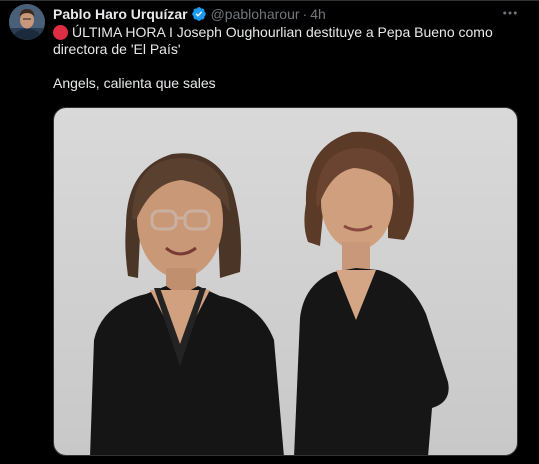 The width and height of the screenshot is (539, 464). I want to click on more-options-button, so click(510, 13).